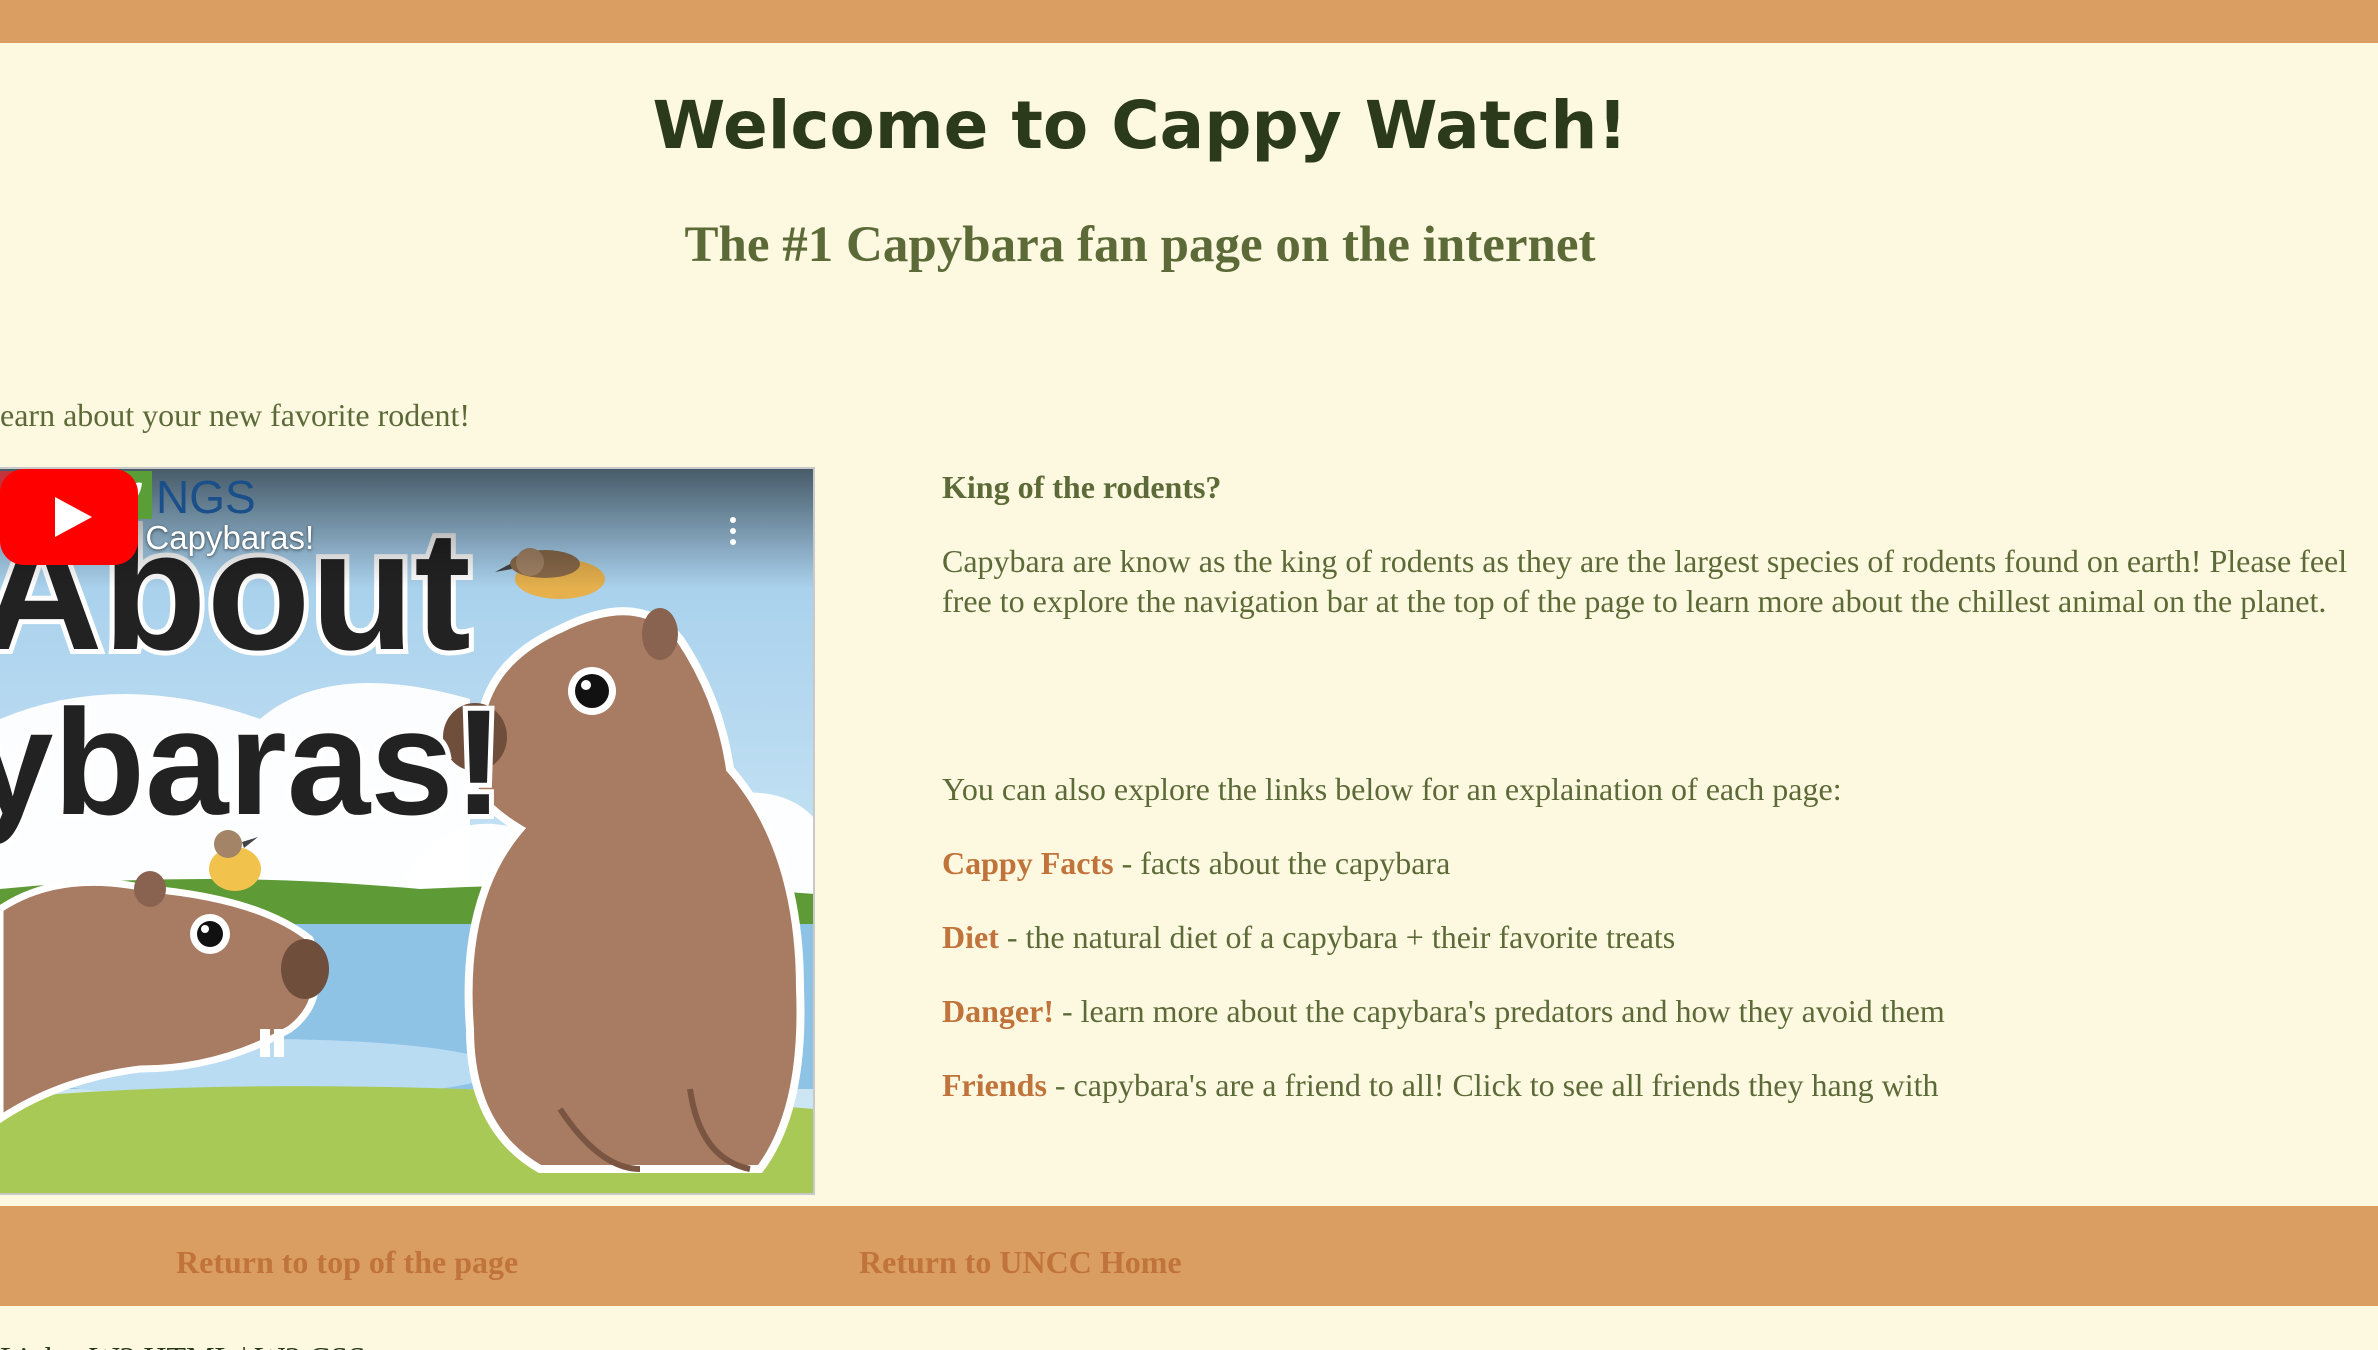 The width and height of the screenshot is (2378, 1350). I want to click on credits-text: Links: W3 HTML | W3 CSS, so click(183, 1344).